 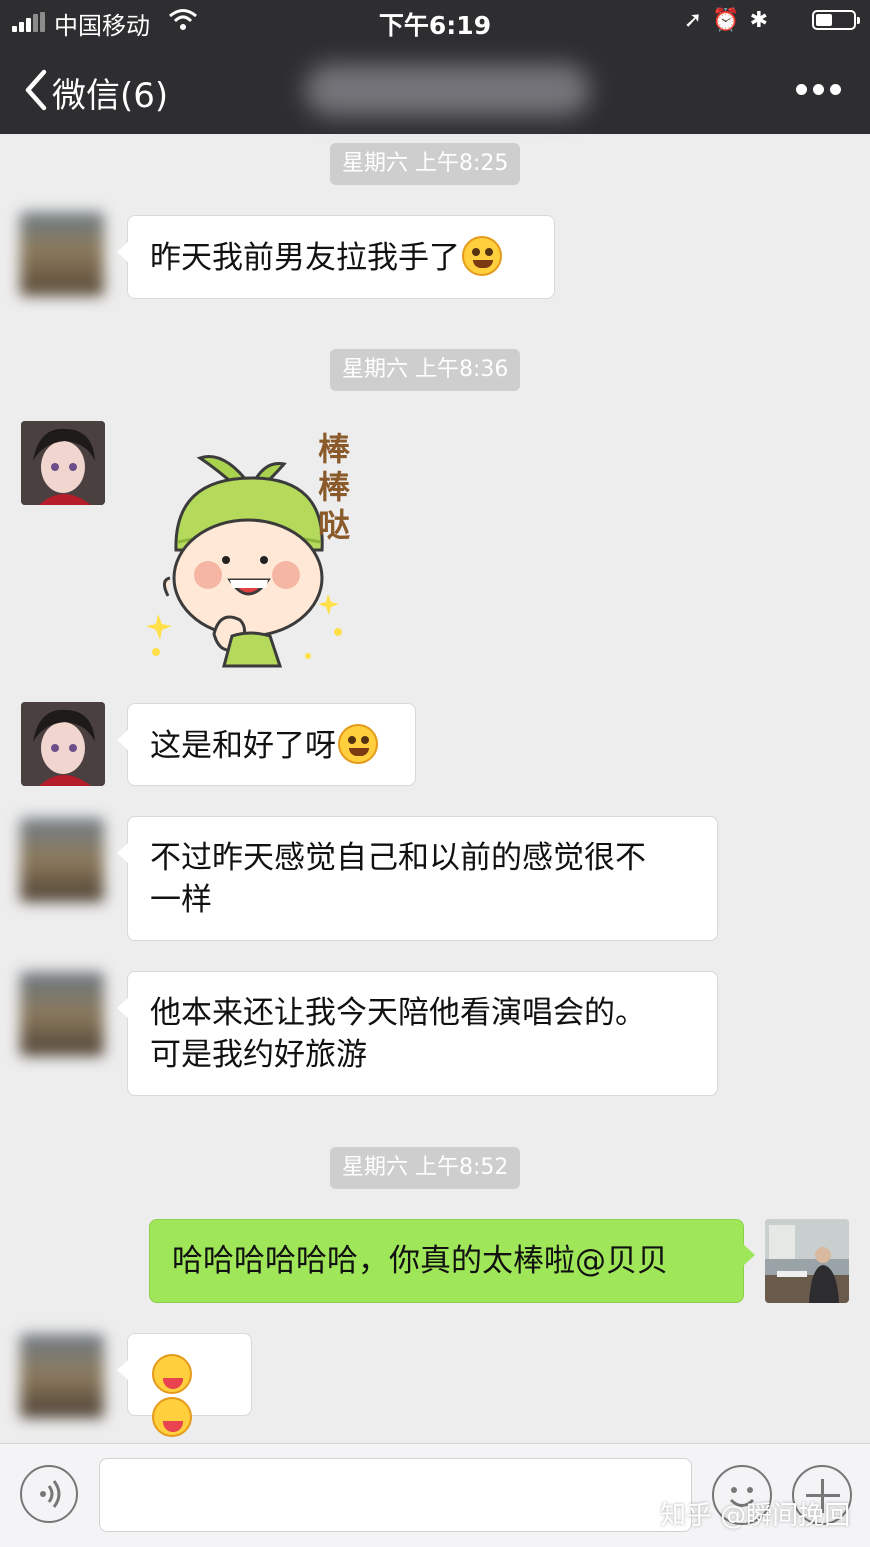 I want to click on timestamp: 星期六 上午8:36, so click(x=425, y=370).